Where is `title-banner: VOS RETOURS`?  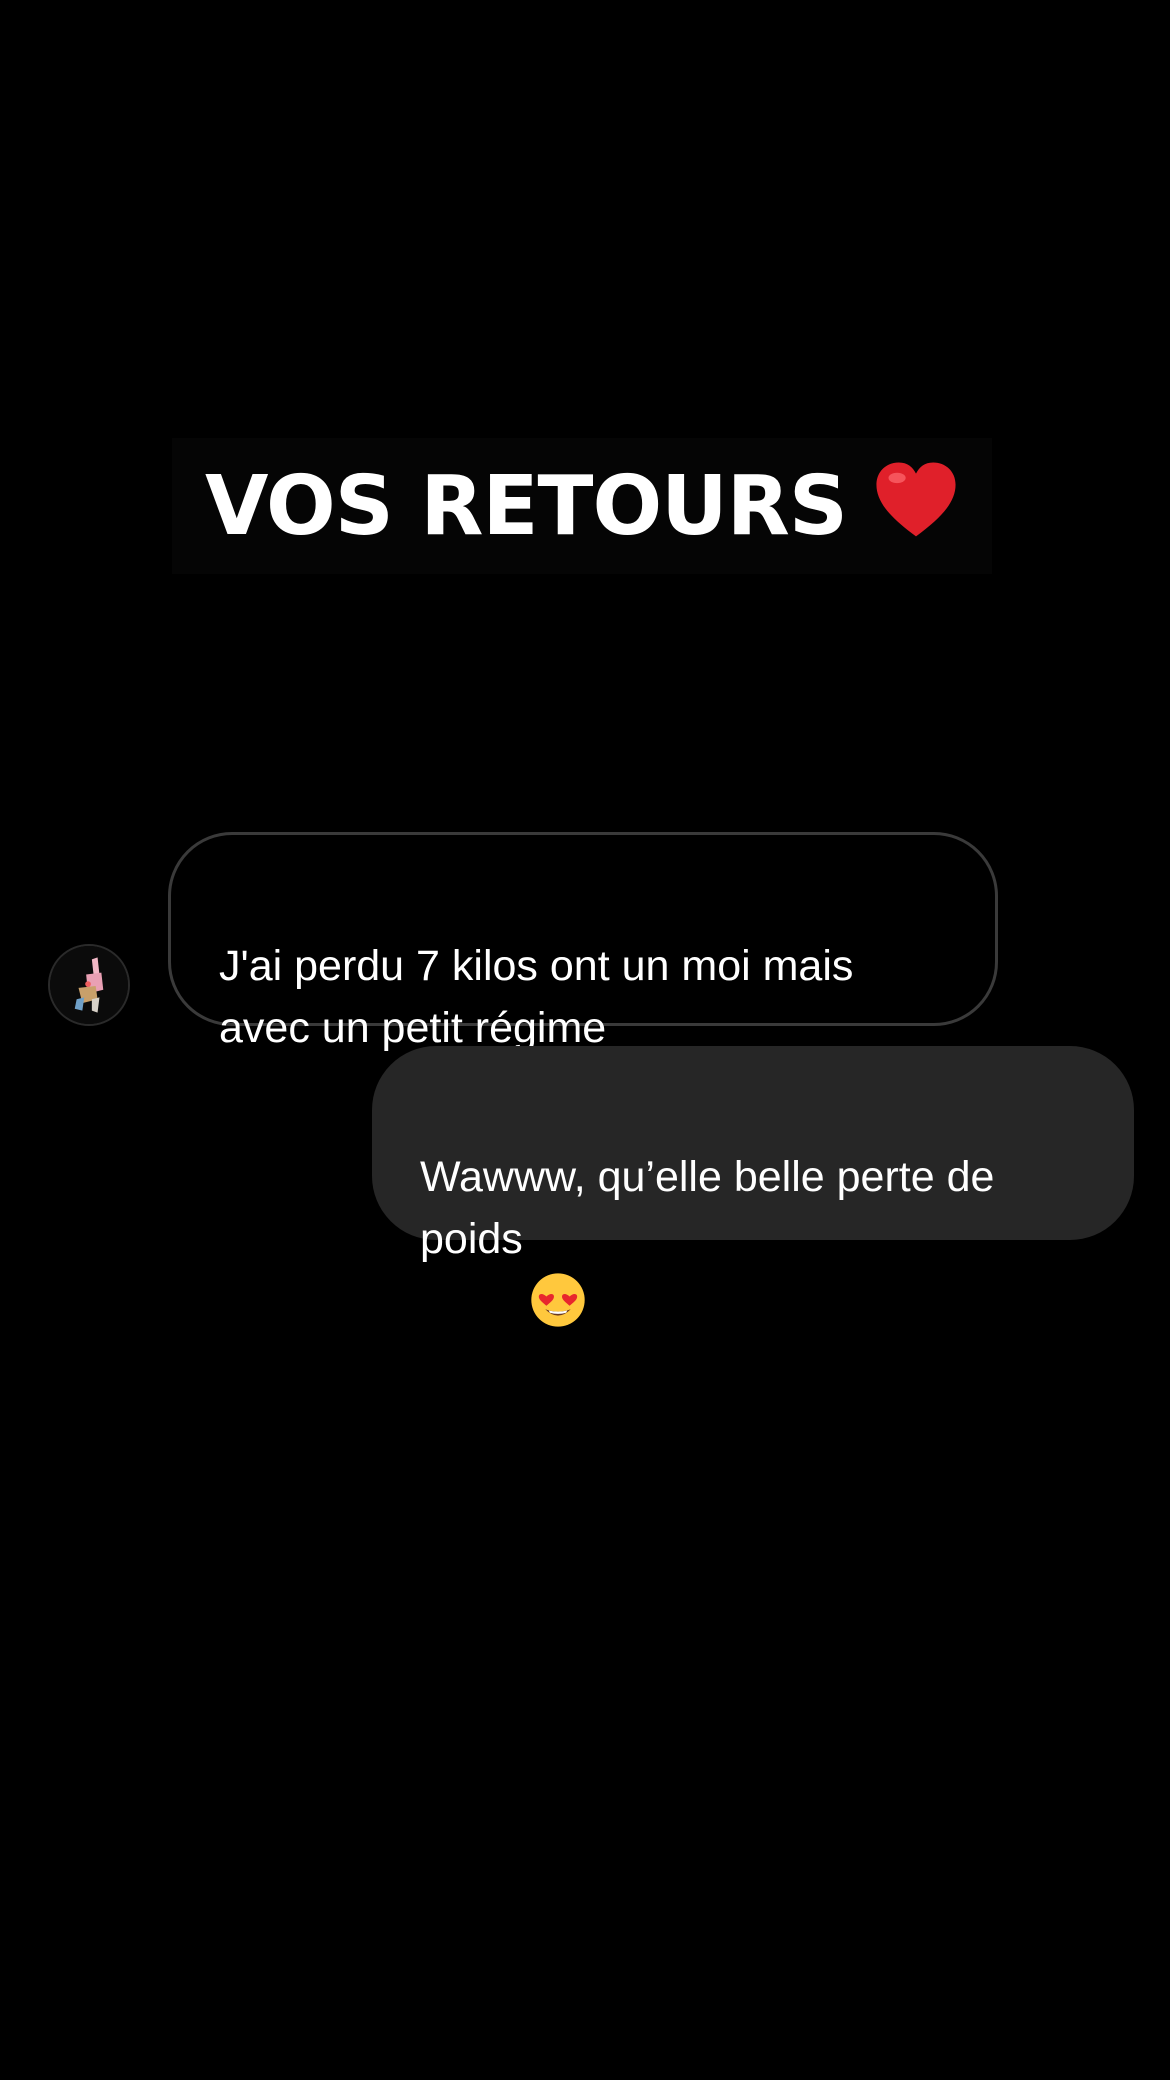
title-banner: VOS RETOURS is located at coordinates (582, 506).